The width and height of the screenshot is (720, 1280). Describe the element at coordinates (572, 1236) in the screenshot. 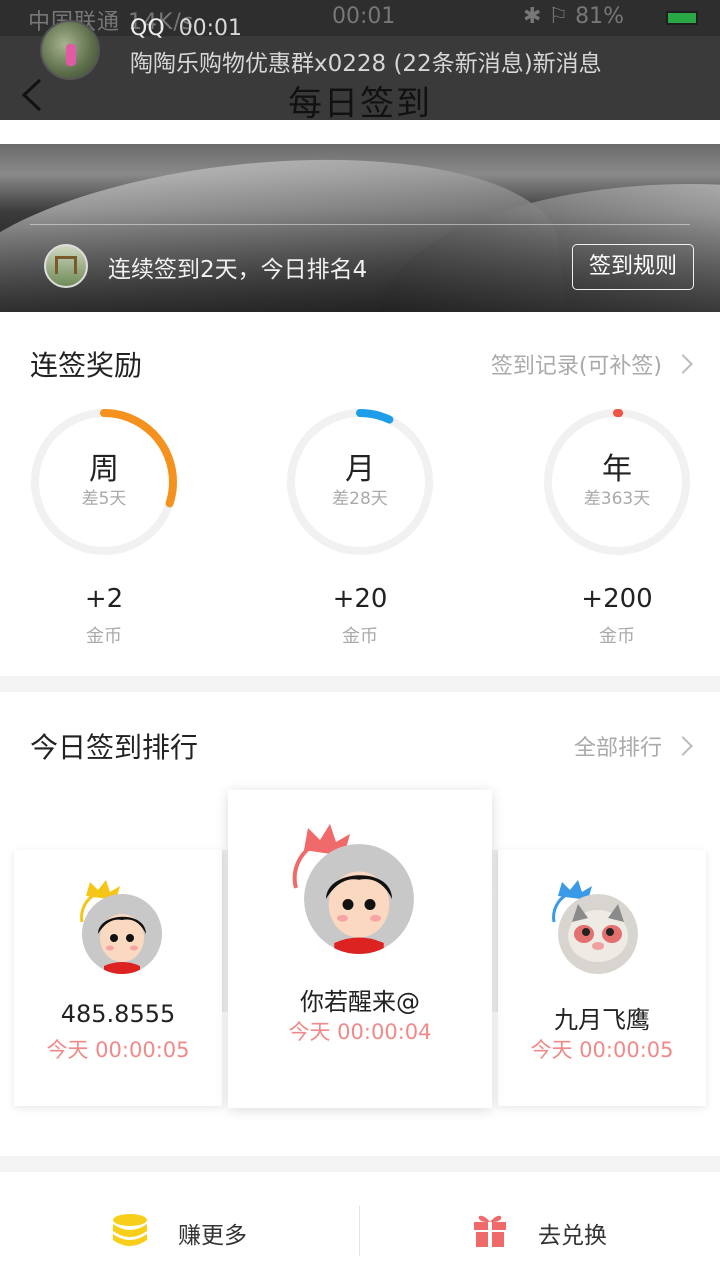

I see `redeem-label: 去兑换` at that location.